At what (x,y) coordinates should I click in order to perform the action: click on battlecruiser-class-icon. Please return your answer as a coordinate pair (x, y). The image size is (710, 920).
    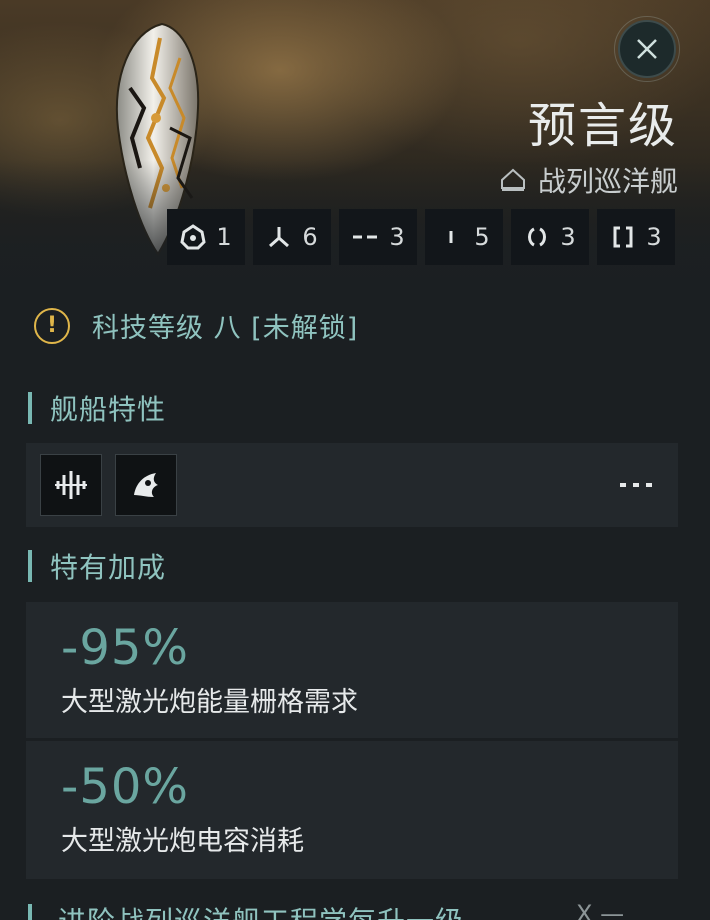
    Looking at the image, I should click on (512, 179).